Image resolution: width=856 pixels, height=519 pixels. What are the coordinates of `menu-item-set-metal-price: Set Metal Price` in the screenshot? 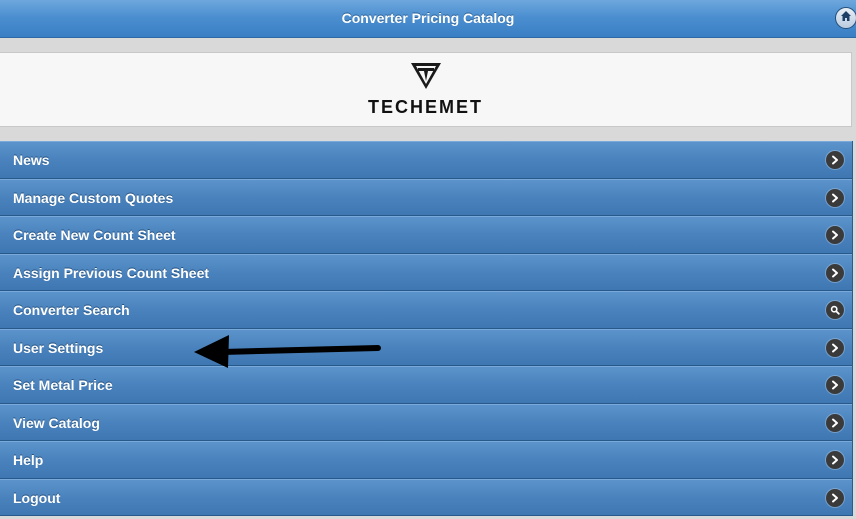 It's located at (426, 385).